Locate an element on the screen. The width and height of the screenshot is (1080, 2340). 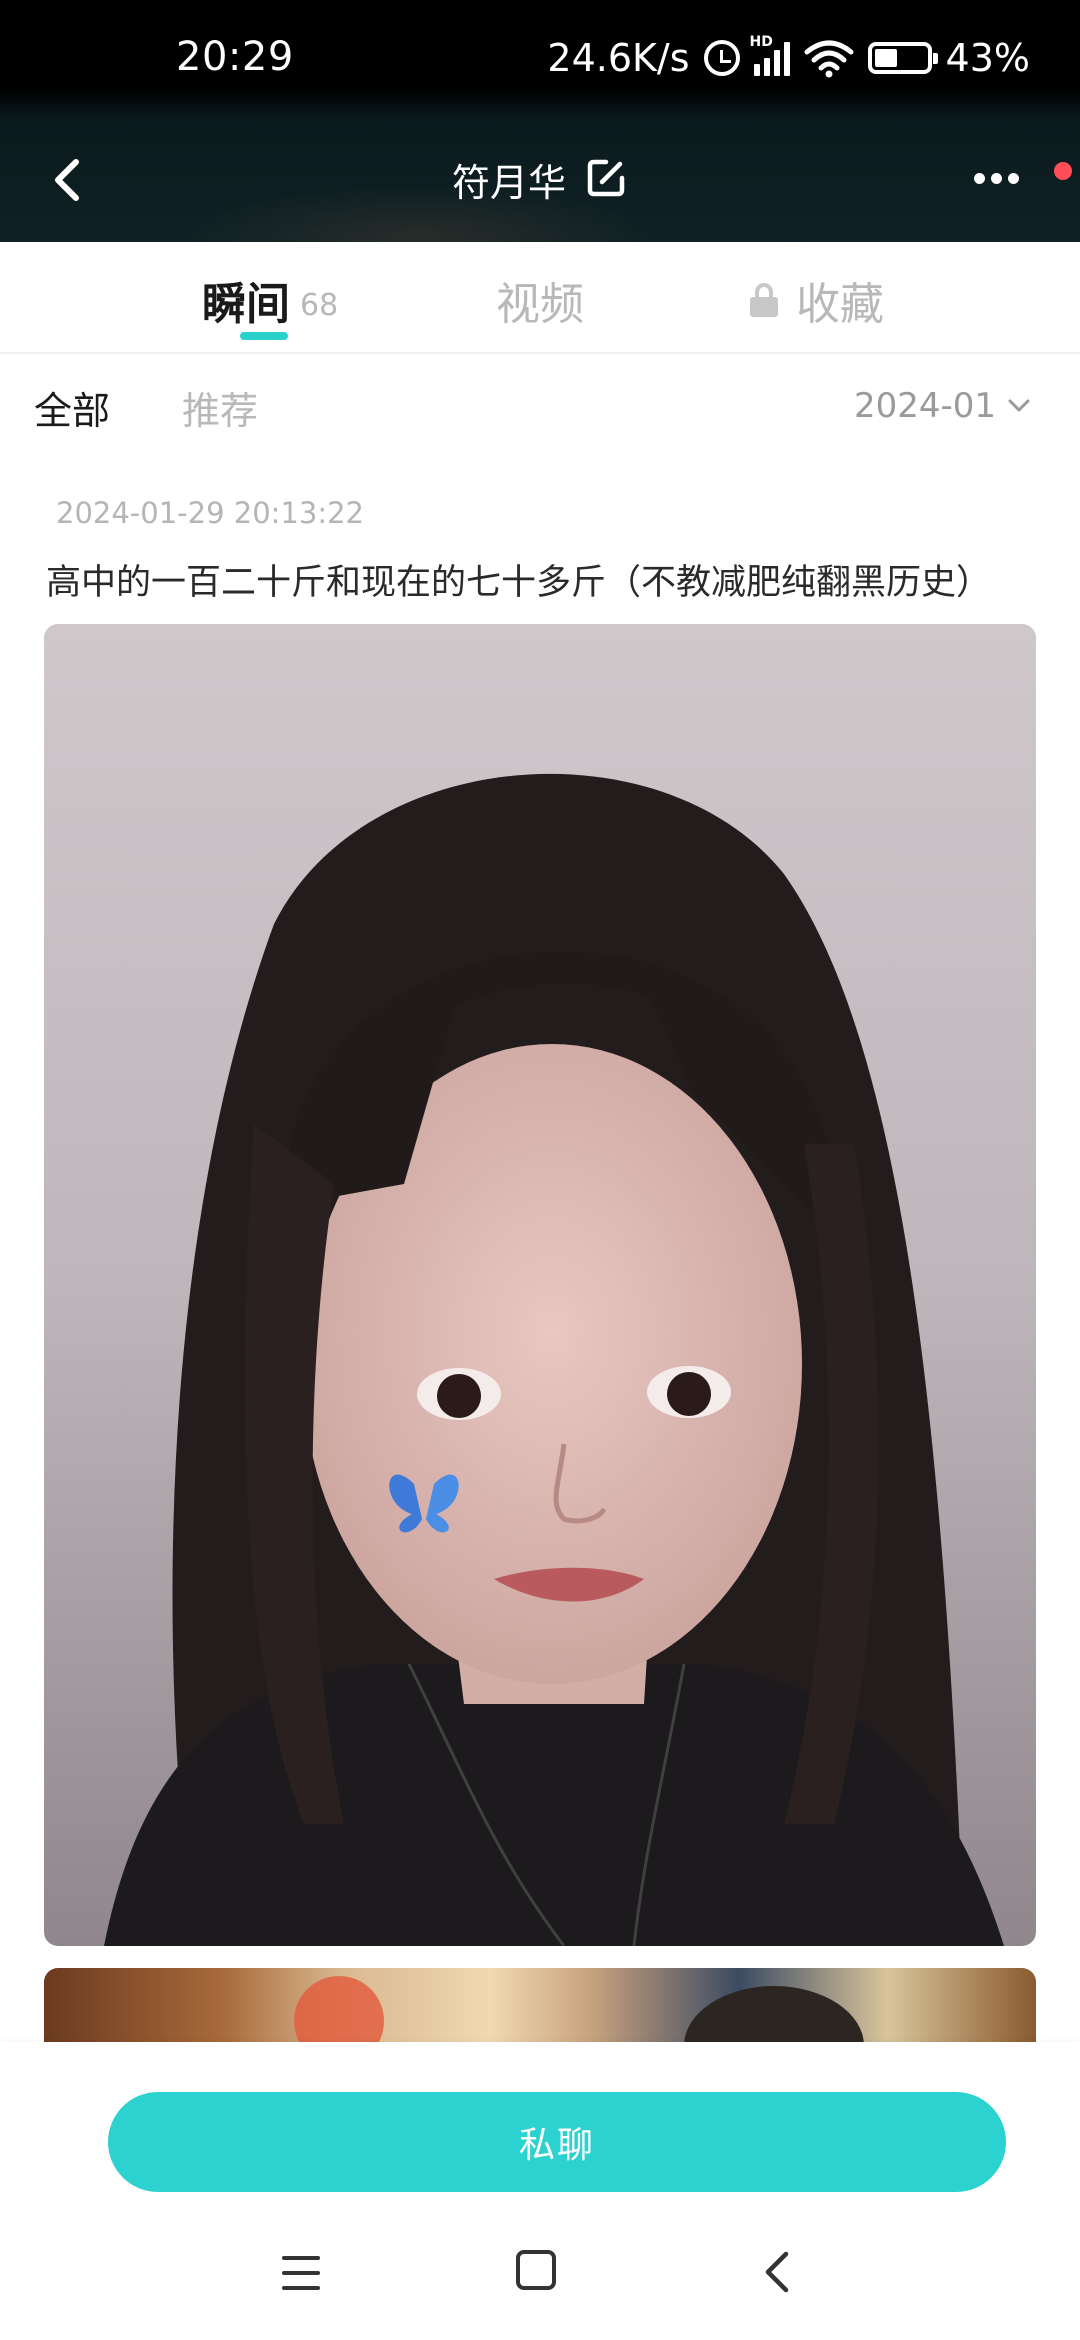
title-group: 符月华 is located at coordinates (540, 179).